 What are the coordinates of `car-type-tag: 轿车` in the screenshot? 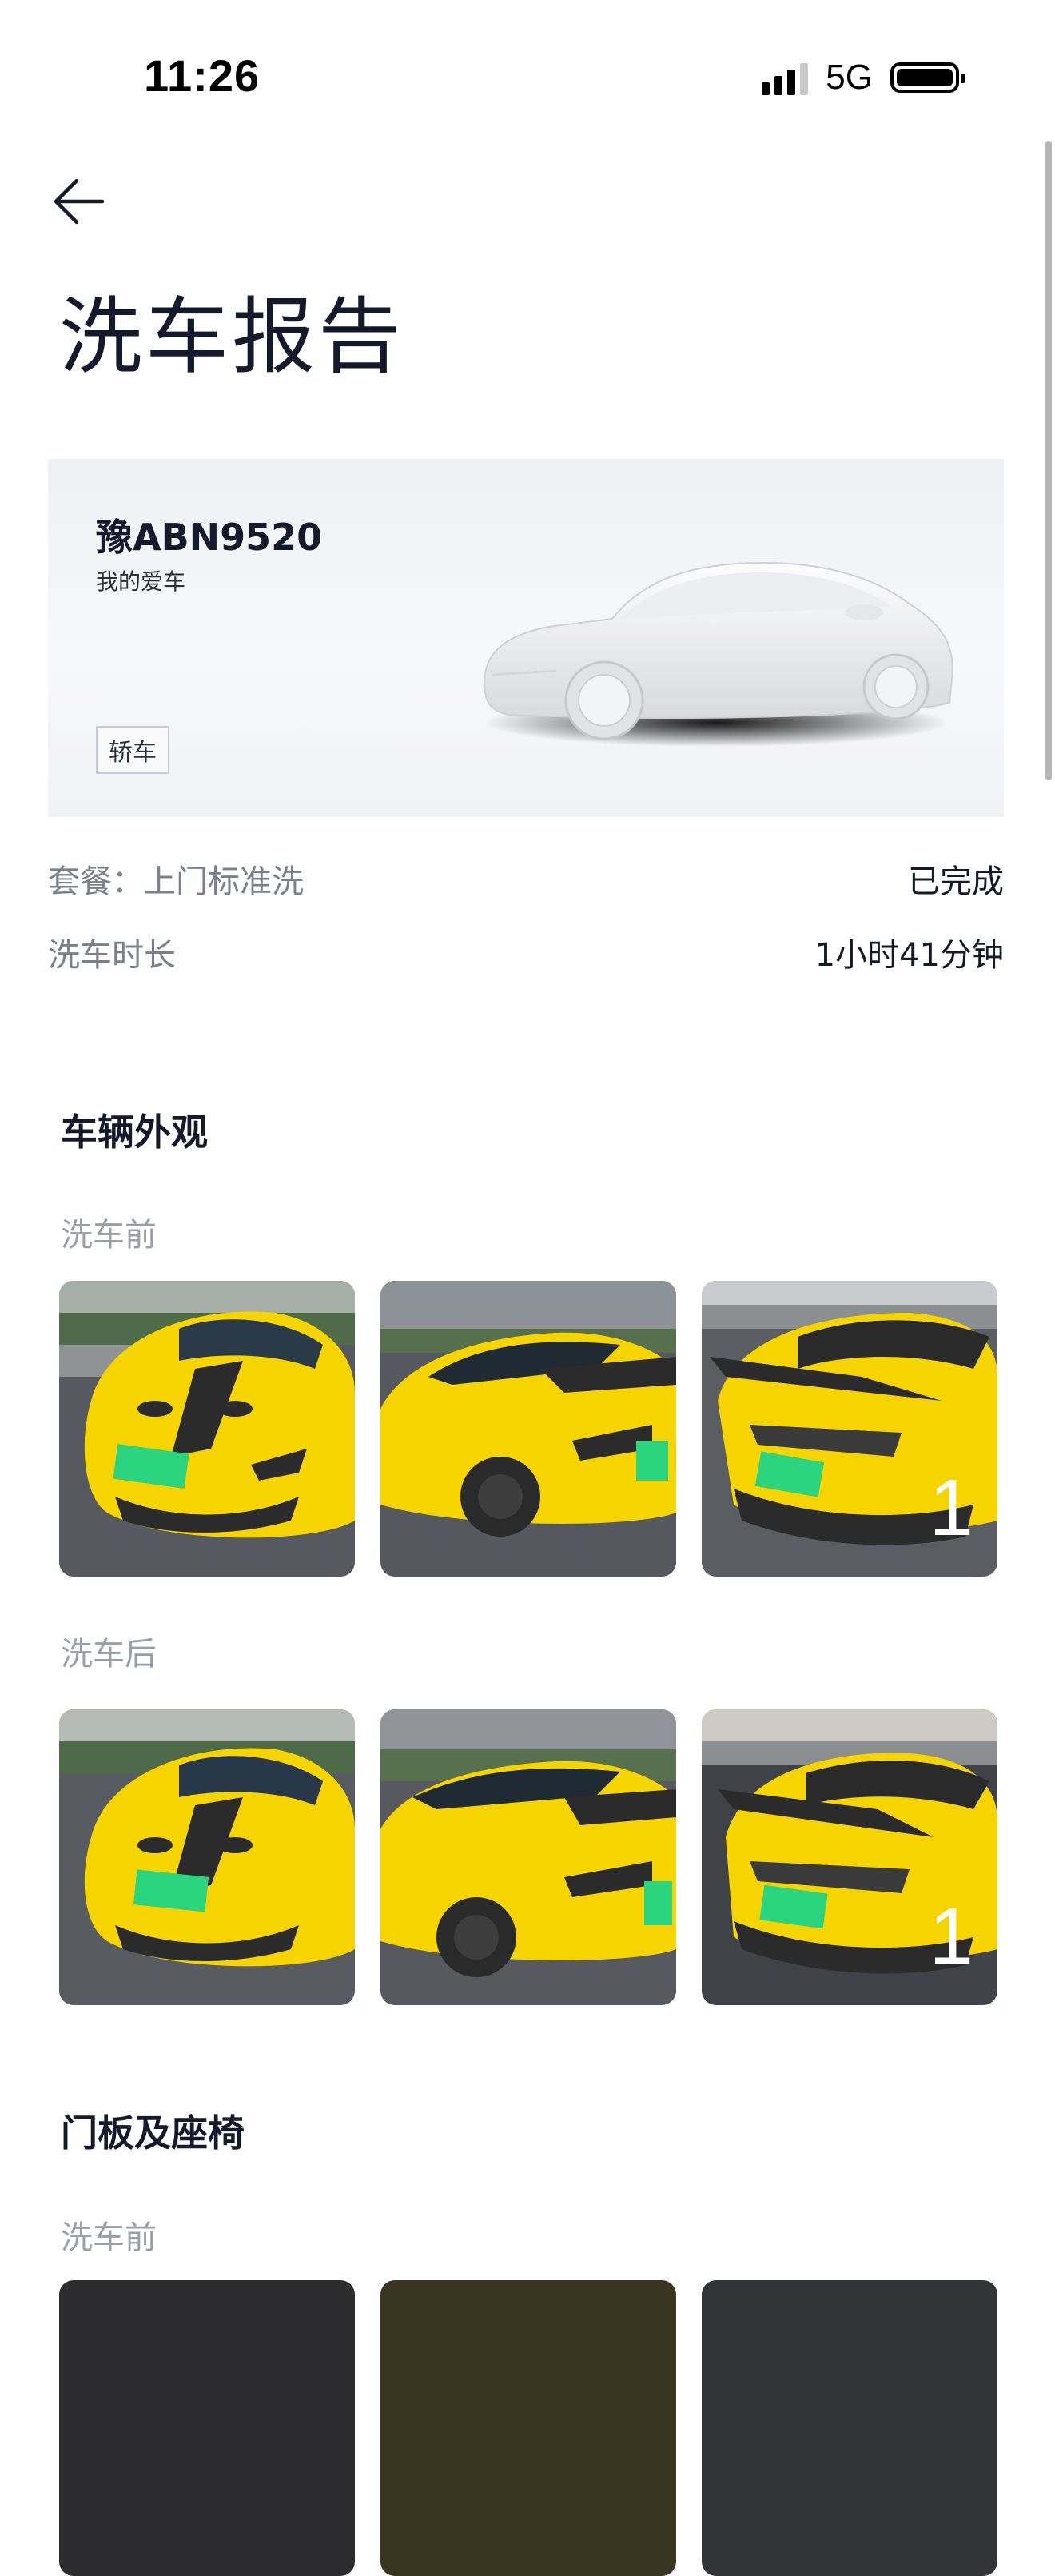 It's located at (132, 750).